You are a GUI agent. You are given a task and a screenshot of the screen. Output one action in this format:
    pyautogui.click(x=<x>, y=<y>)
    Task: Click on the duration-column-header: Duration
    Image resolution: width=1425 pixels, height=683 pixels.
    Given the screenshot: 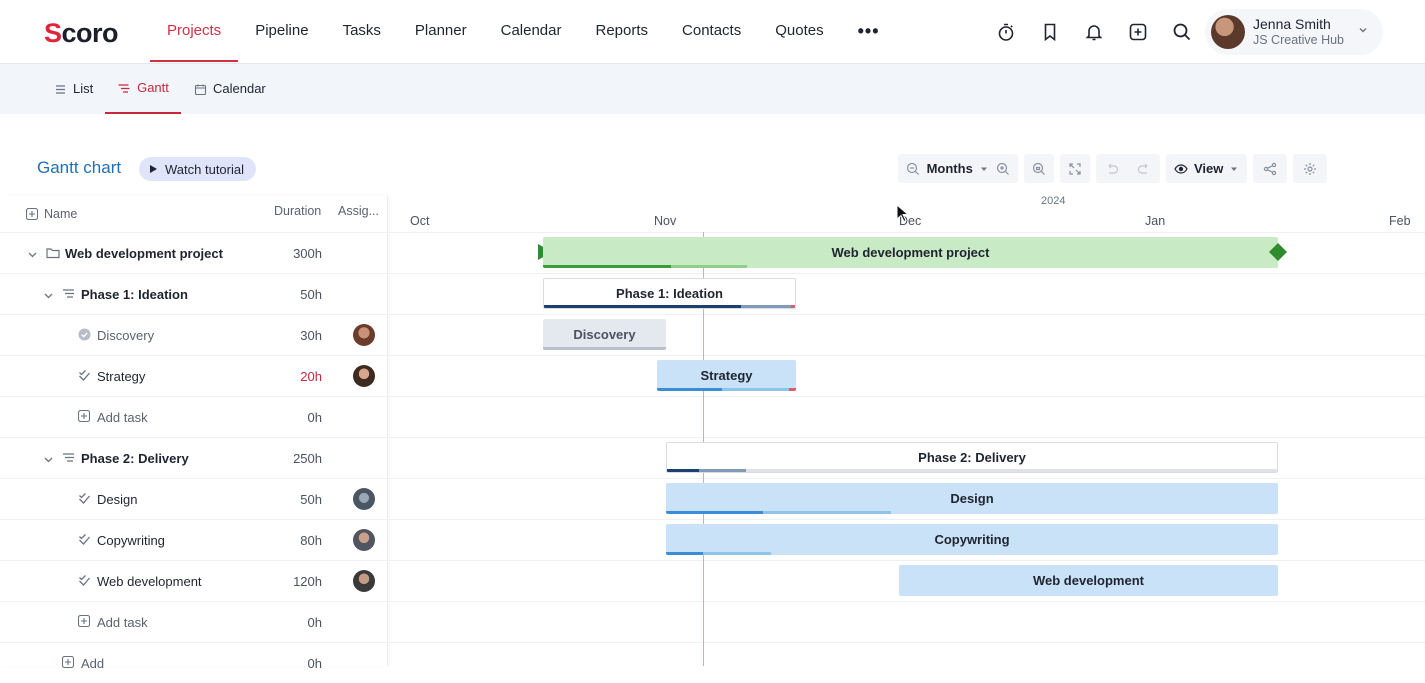 What is the action you would take?
    pyautogui.click(x=297, y=214)
    